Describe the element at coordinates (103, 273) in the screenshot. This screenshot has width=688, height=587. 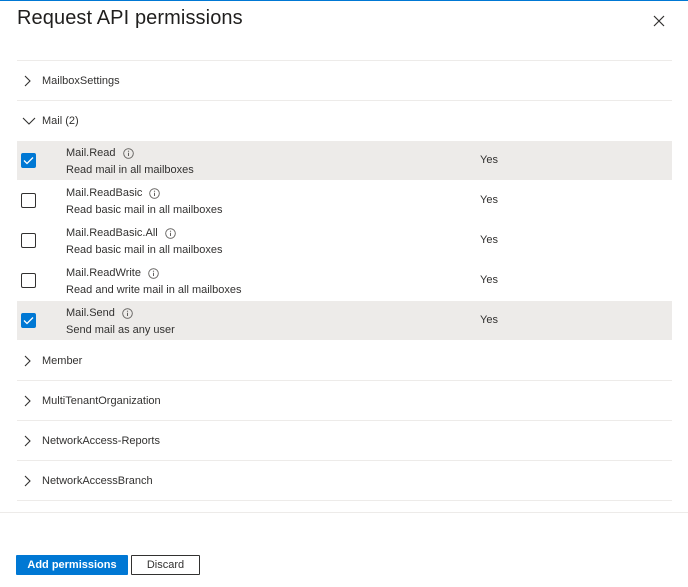
I see `permission-name: Mail.ReadWrite` at that location.